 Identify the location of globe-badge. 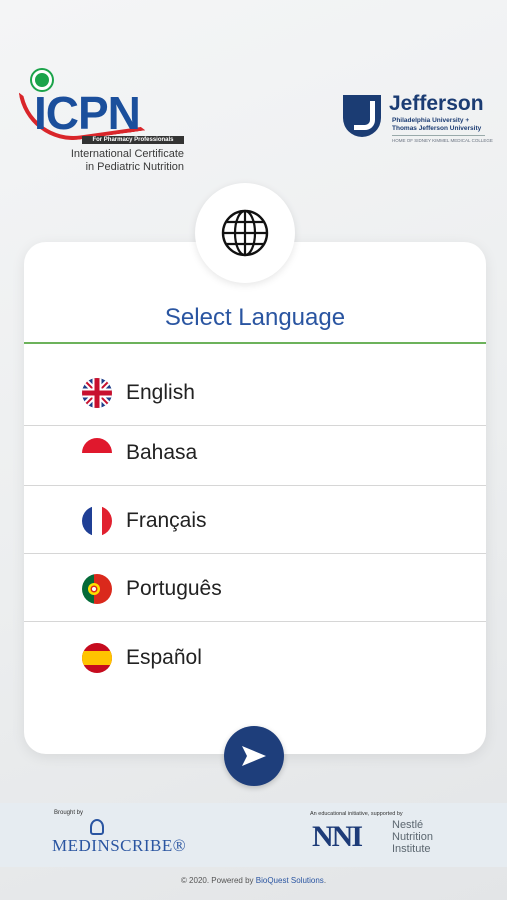
(245, 233).